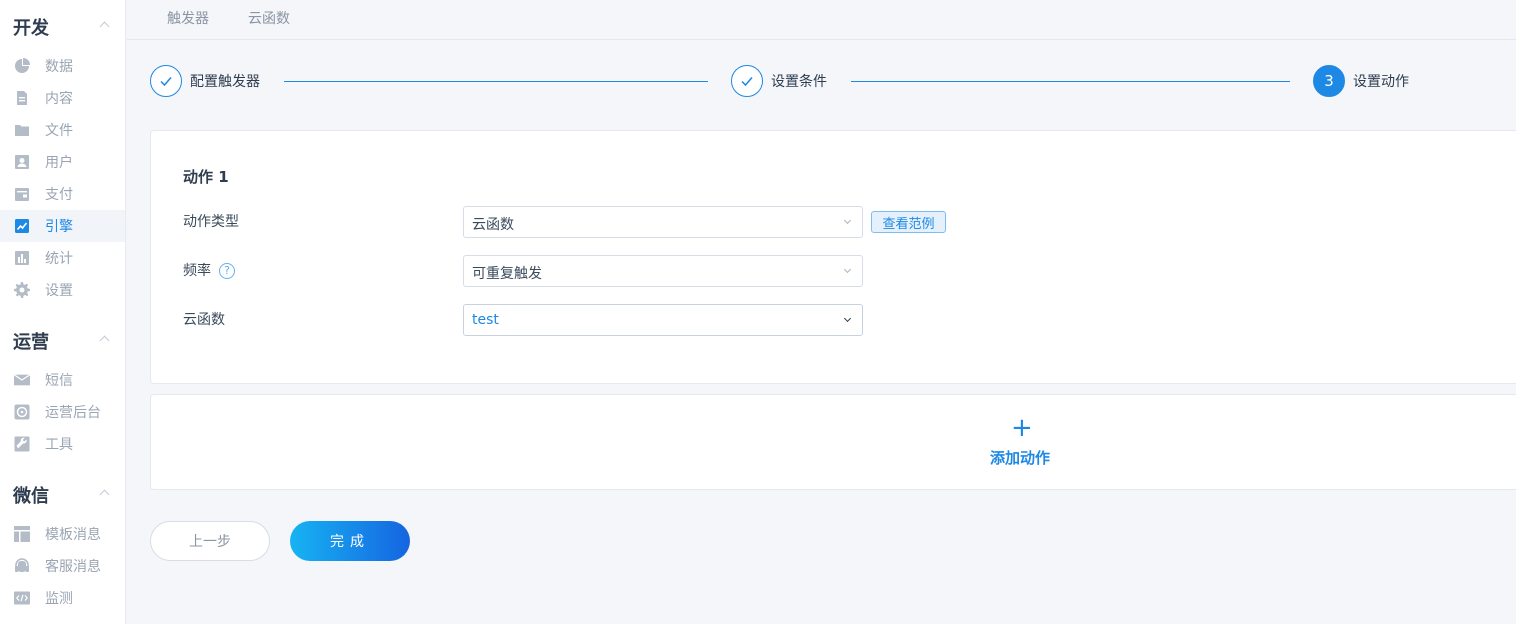  I want to click on sidebar-item-label: 用户, so click(59, 163).